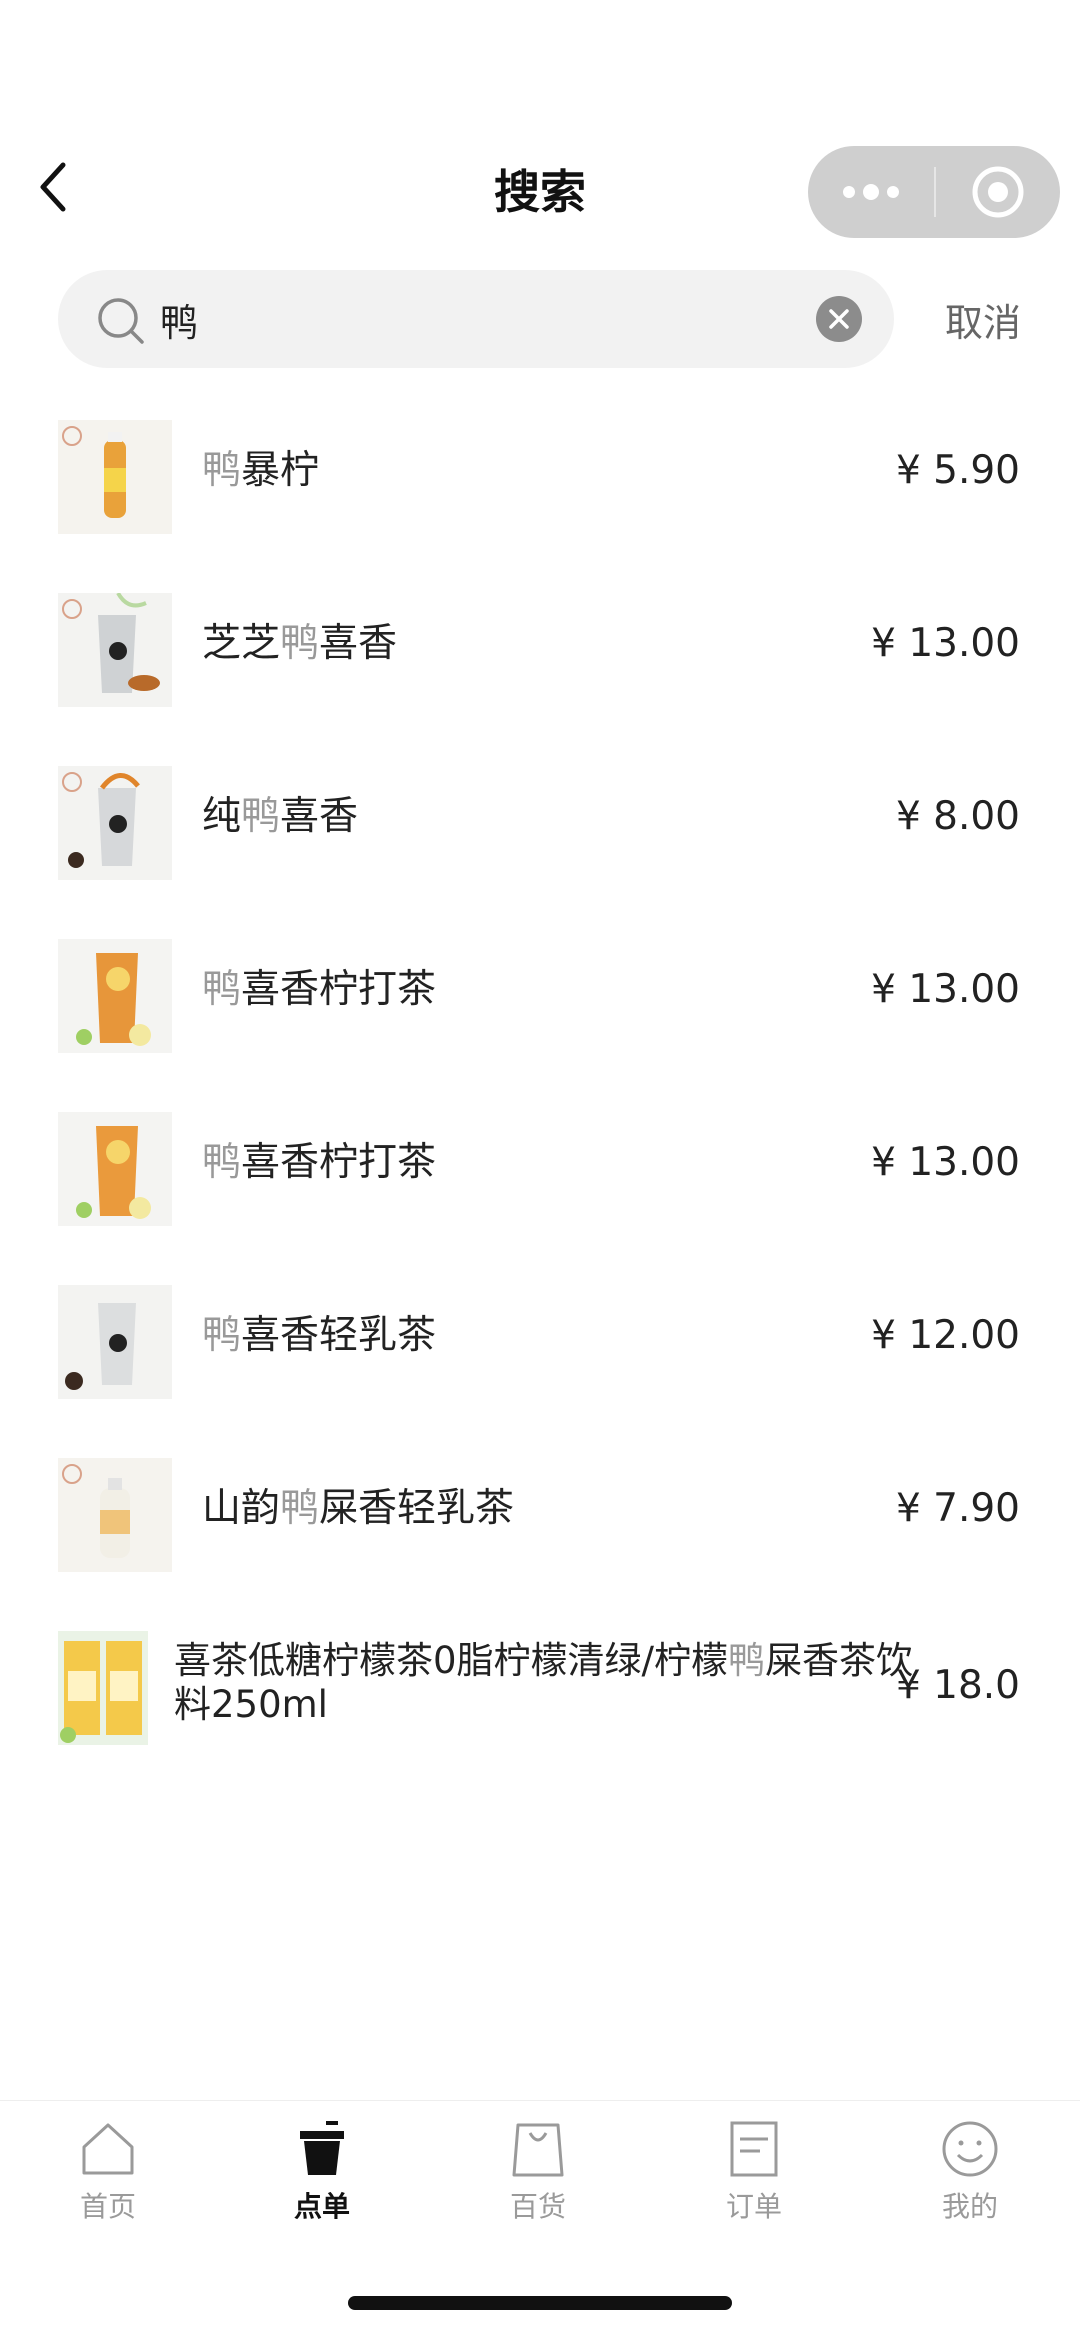 The image size is (1080, 2339). Describe the element at coordinates (957, 1685) in the screenshot. I see `product-price: ¥ 18.0` at that location.